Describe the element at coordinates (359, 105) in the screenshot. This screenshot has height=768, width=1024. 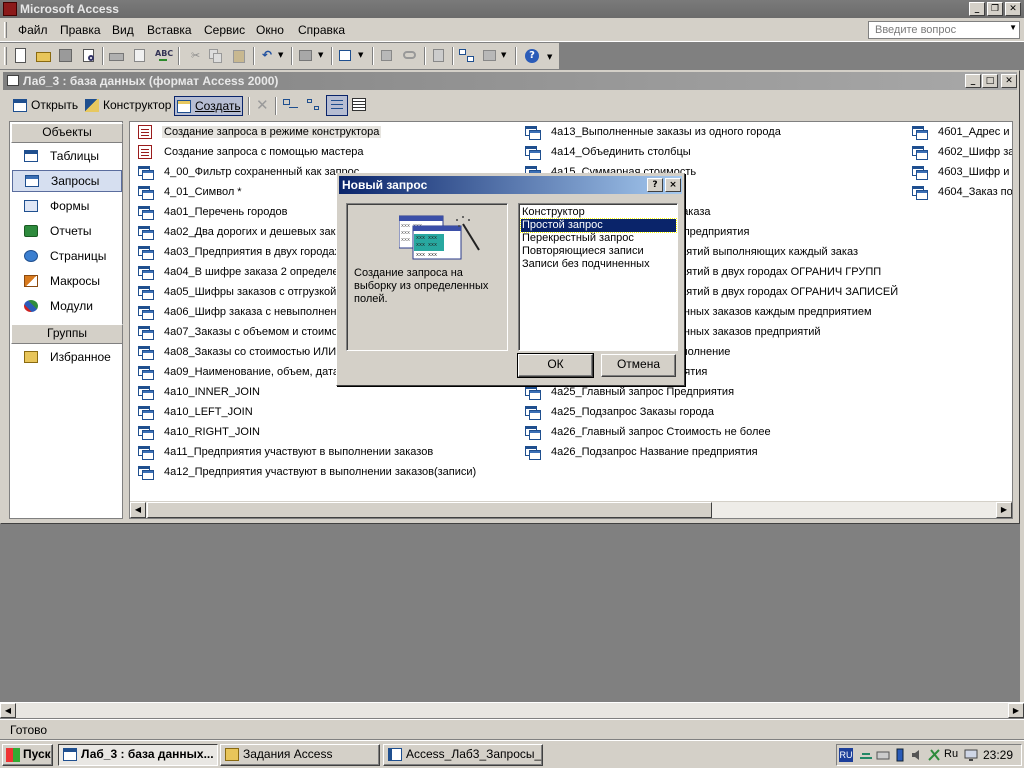
I see `details-view-icon` at that location.